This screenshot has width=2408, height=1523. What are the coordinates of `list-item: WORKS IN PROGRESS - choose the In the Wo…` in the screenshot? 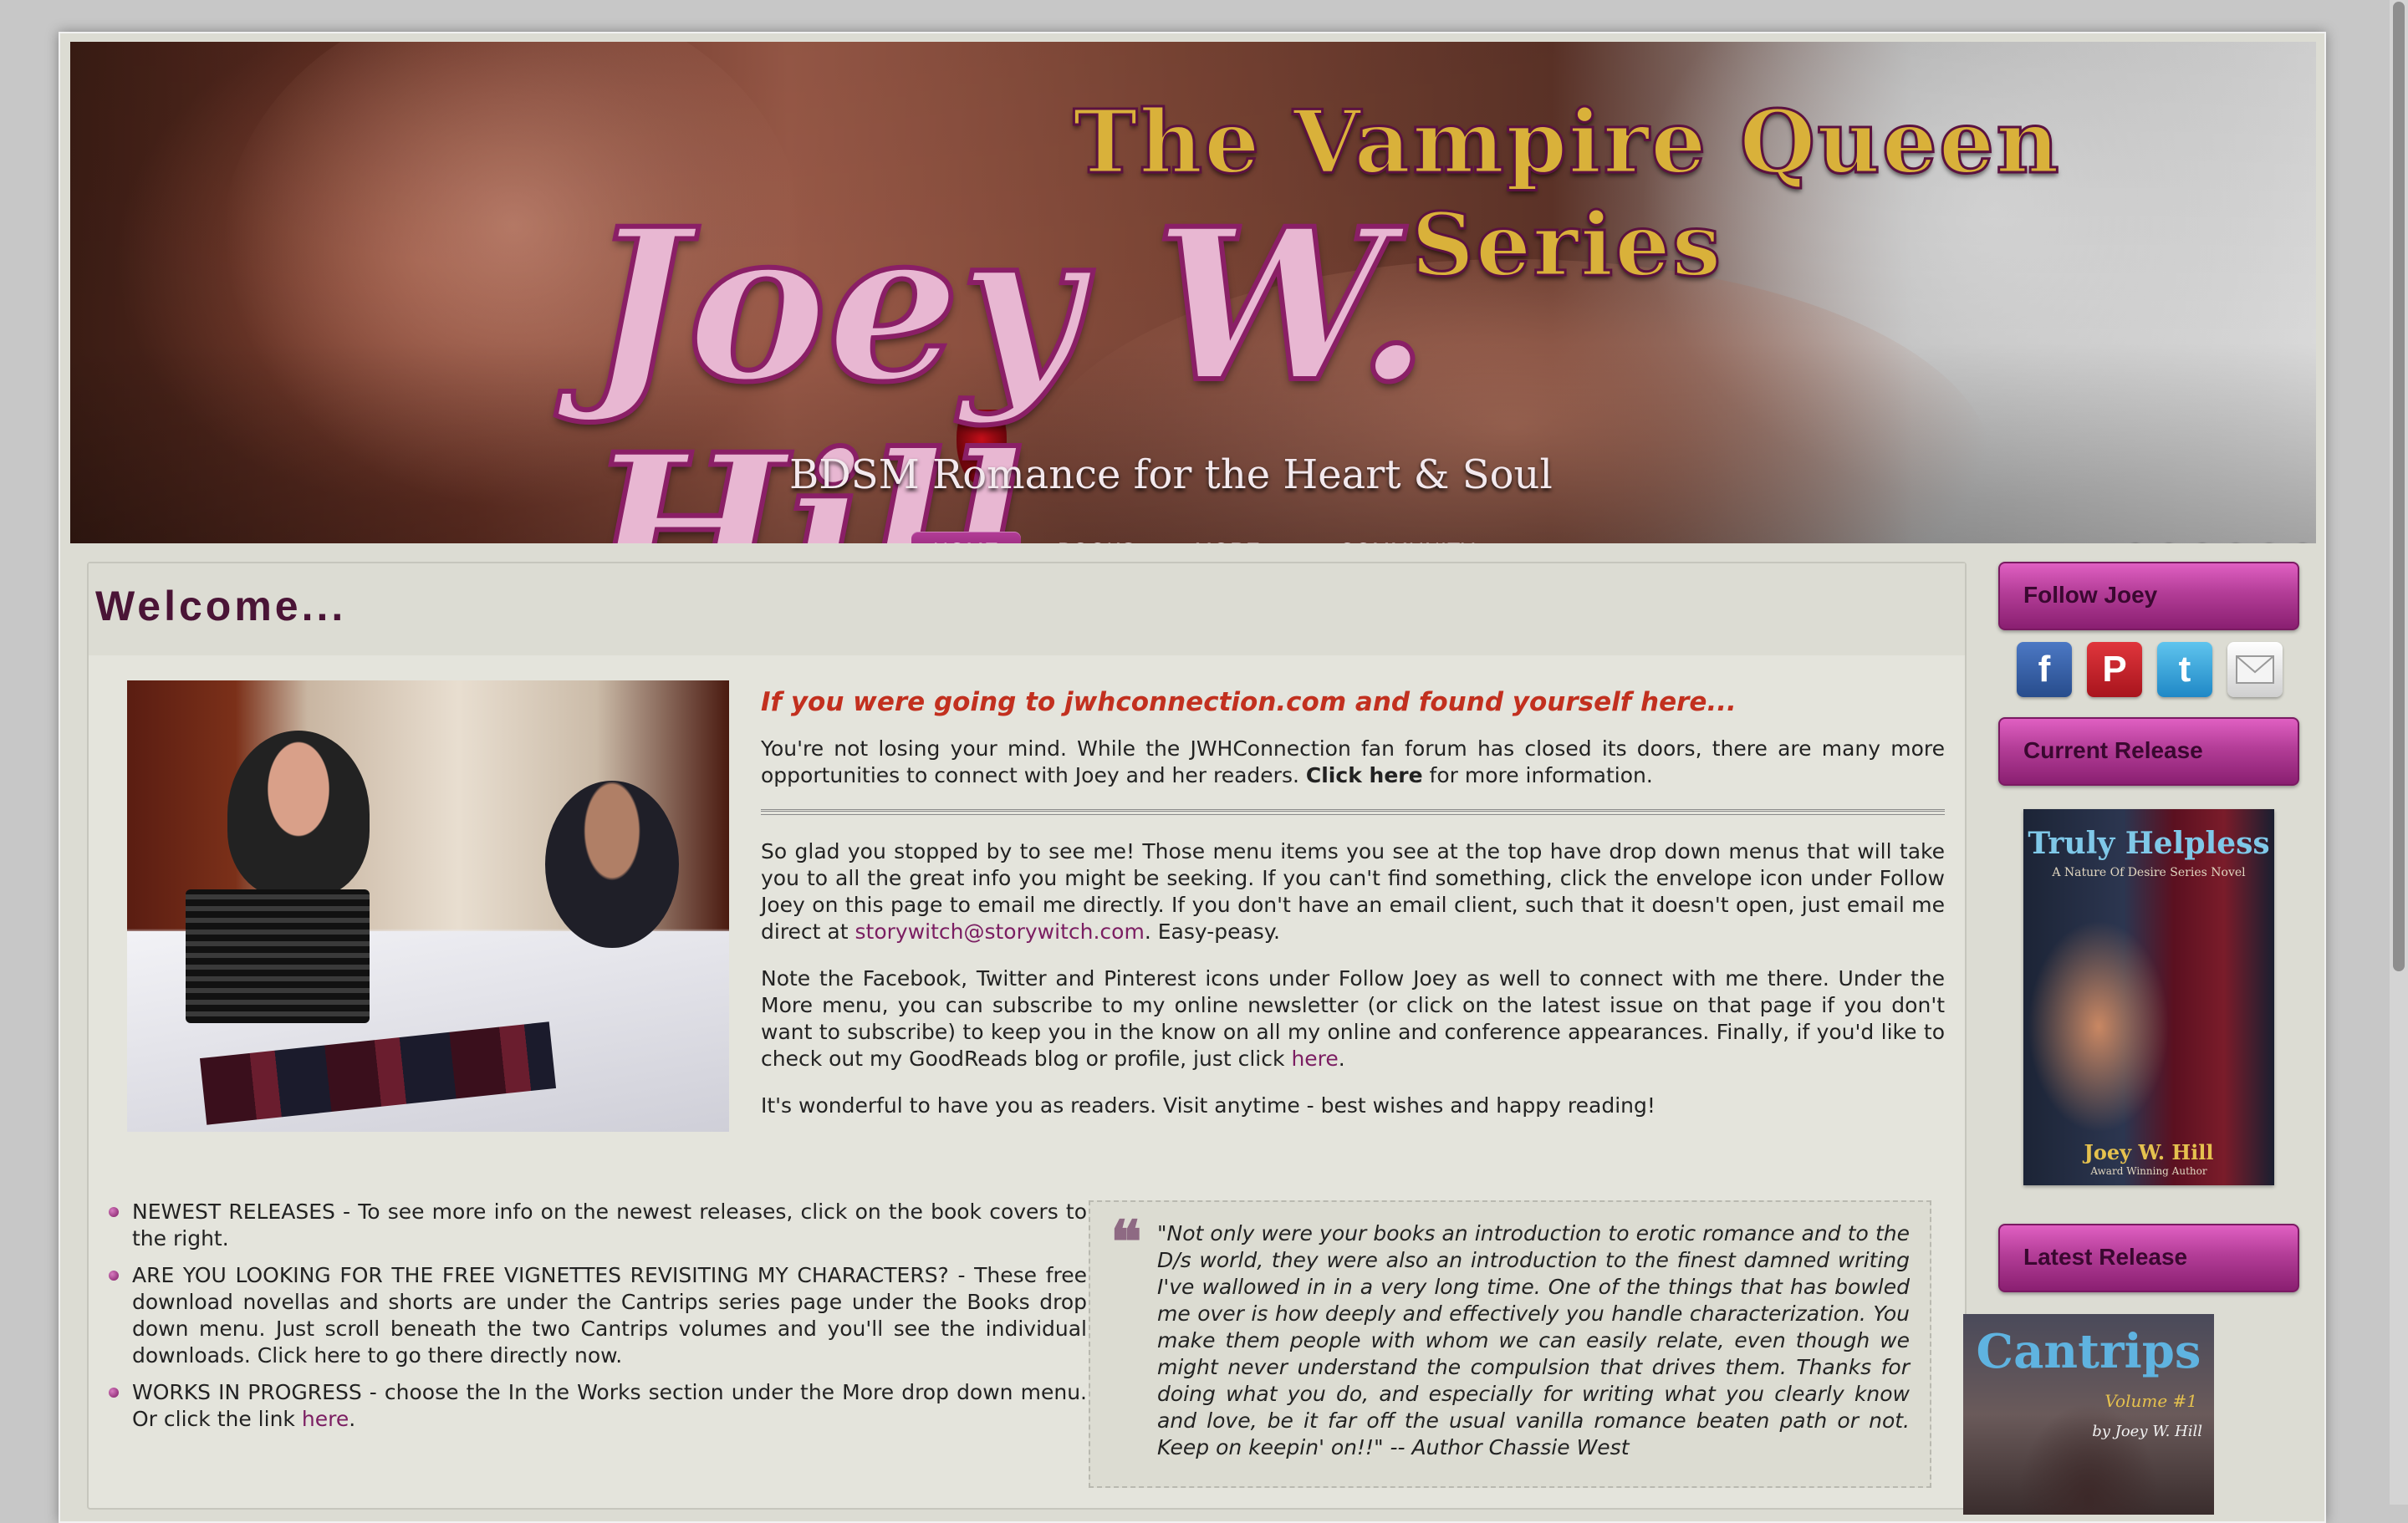 It's located at (598, 1406).